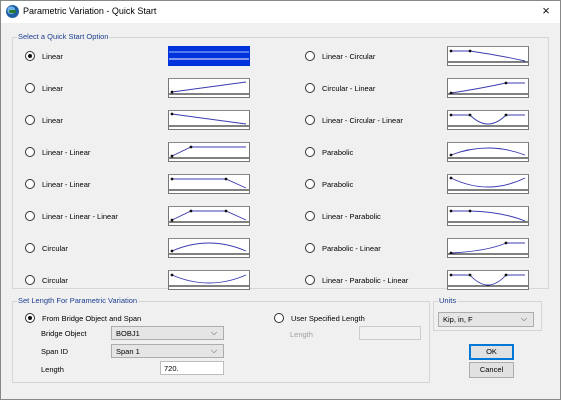 This screenshot has height=400, width=561. I want to click on length-label: Length, so click(52, 369).